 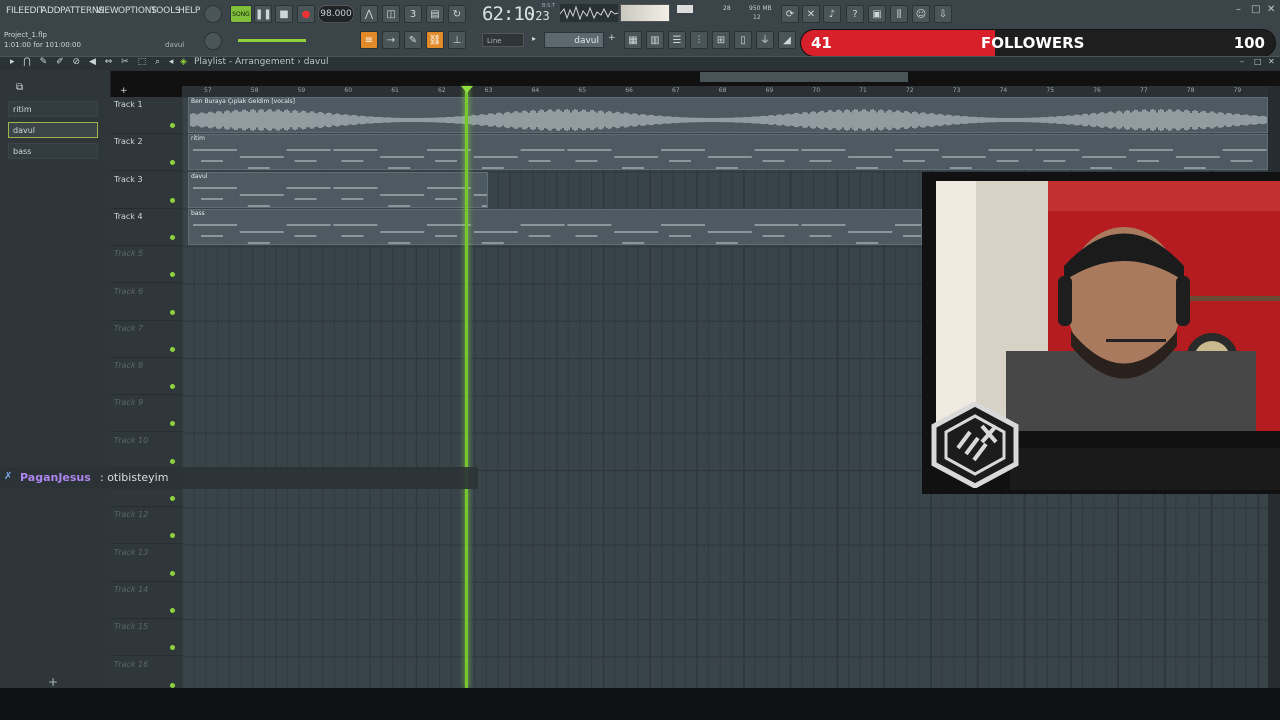 I want to click on master-volume-slider, so click(x=273, y=40).